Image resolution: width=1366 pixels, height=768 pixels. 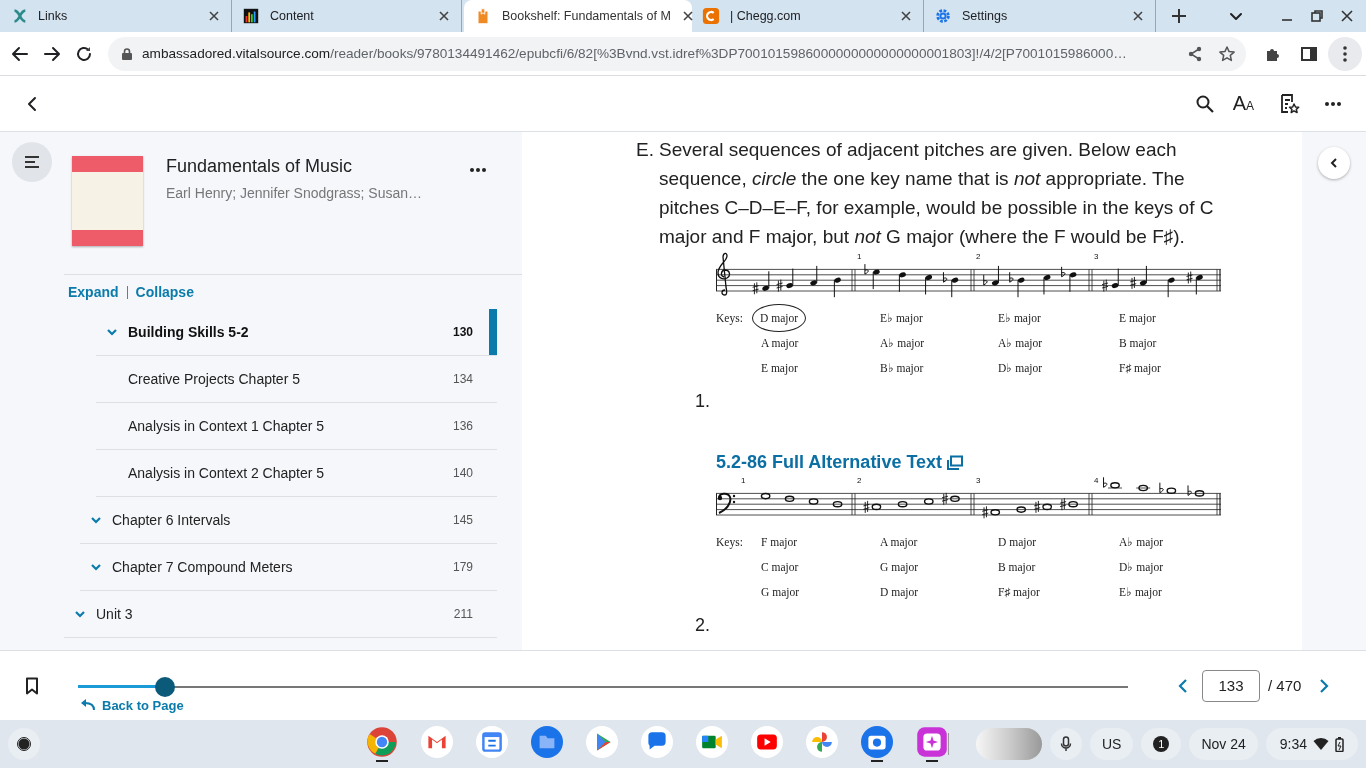 What do you see at coordinates (1289, 103) in the screenshot?
I see `list-star-icon` at bounding box center [1289, 103].